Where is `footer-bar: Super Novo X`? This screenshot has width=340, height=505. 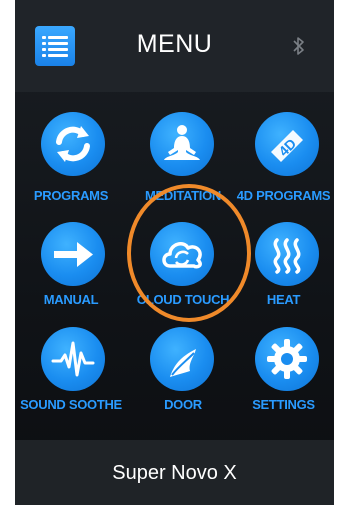 footer-bar: Super Novo X is located at coordinates (174, 472).